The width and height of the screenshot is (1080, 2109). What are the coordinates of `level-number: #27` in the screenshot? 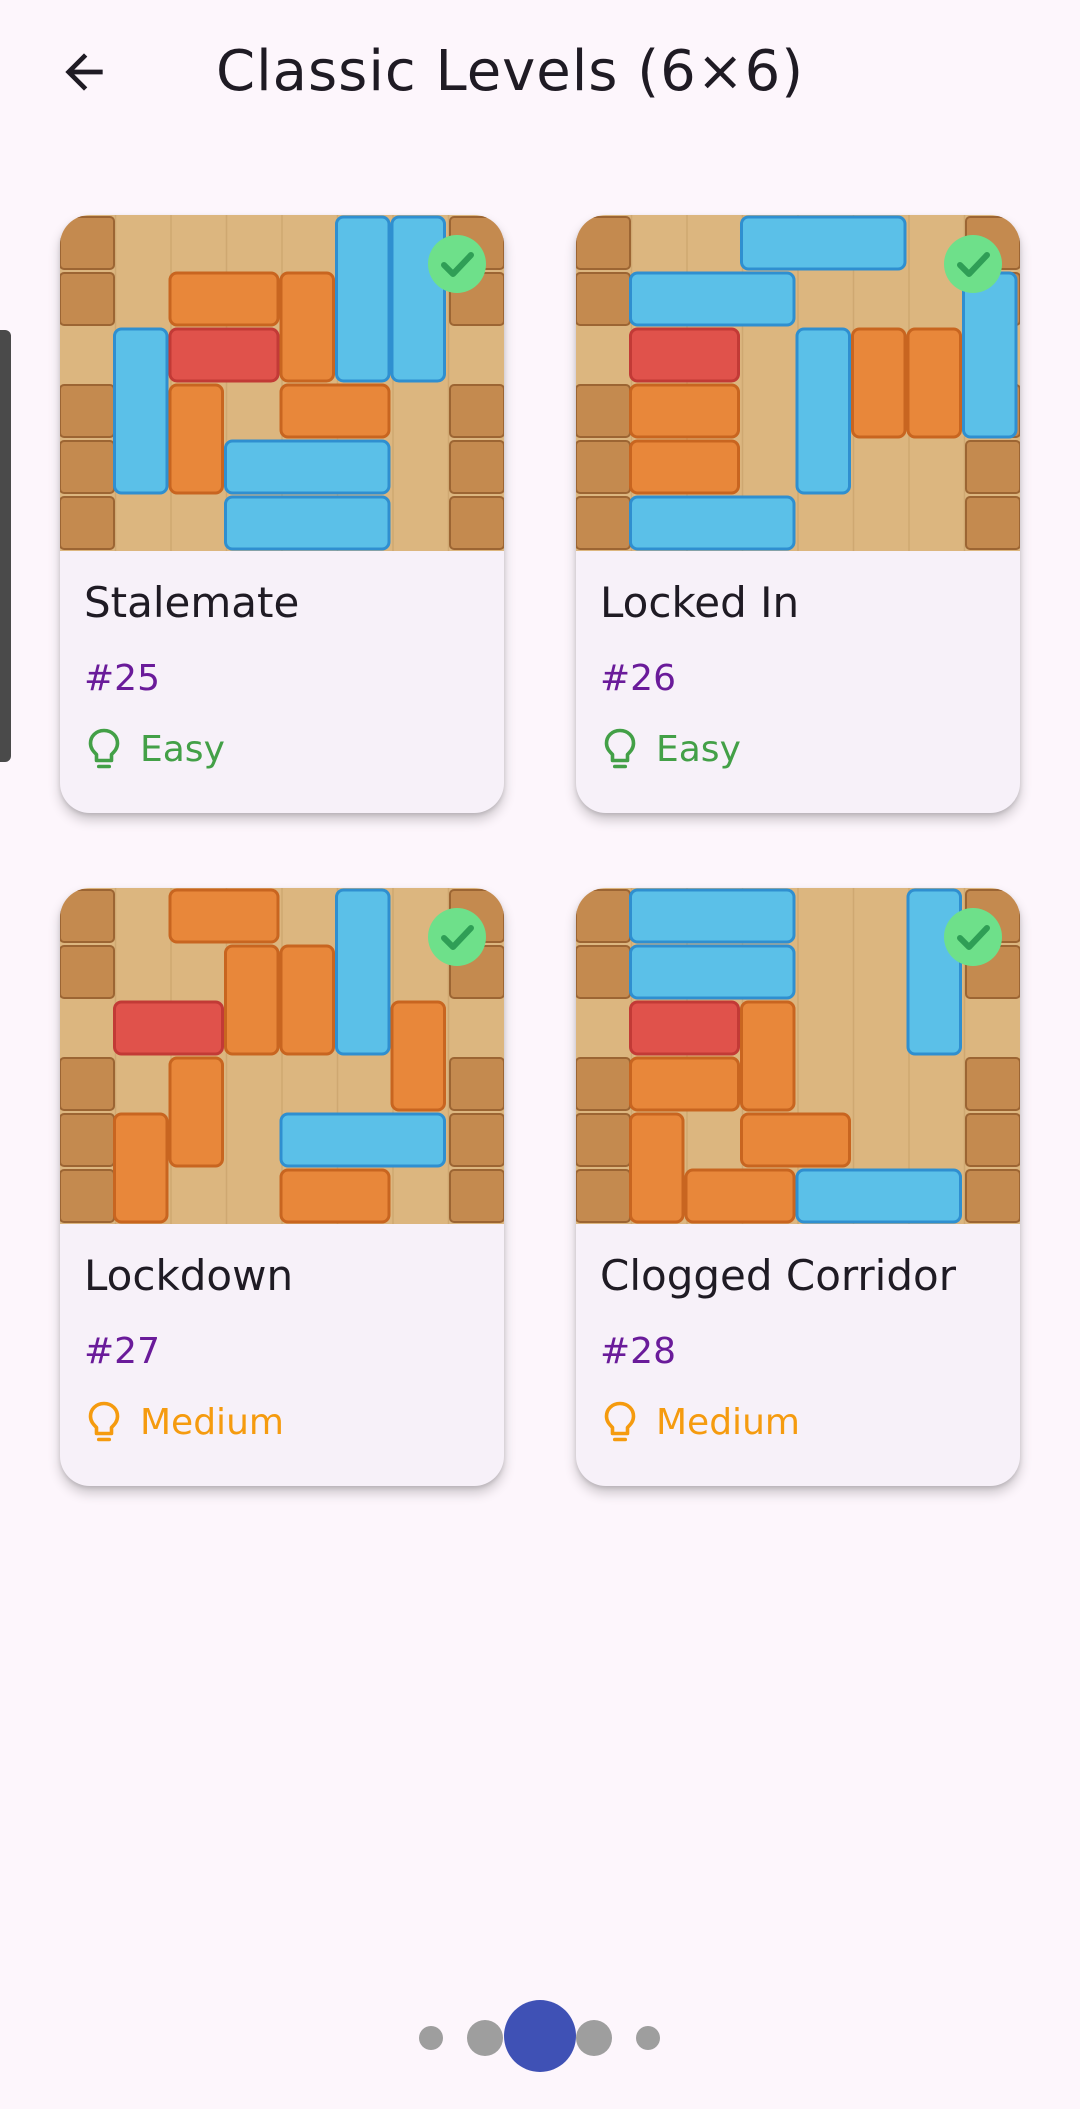 It's located at (122, 1351).